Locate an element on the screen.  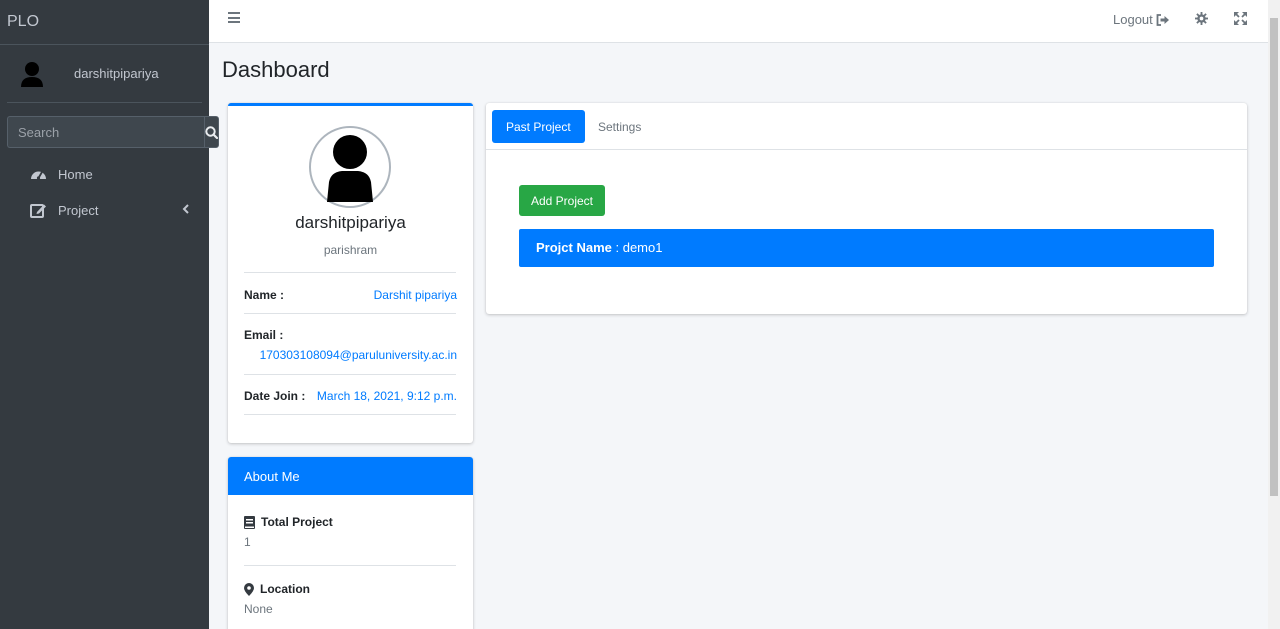
total-project-title: Total Project is located at coordinates (288, 522).